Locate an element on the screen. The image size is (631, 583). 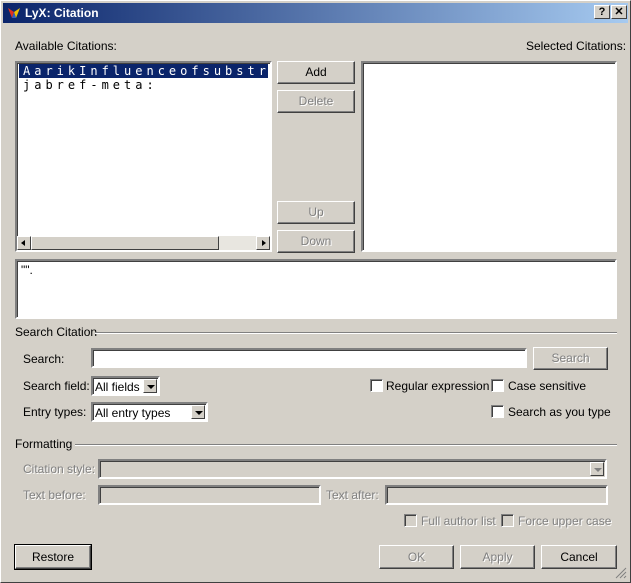
search-field-combo: All fields is located at coordinates (125, 386).